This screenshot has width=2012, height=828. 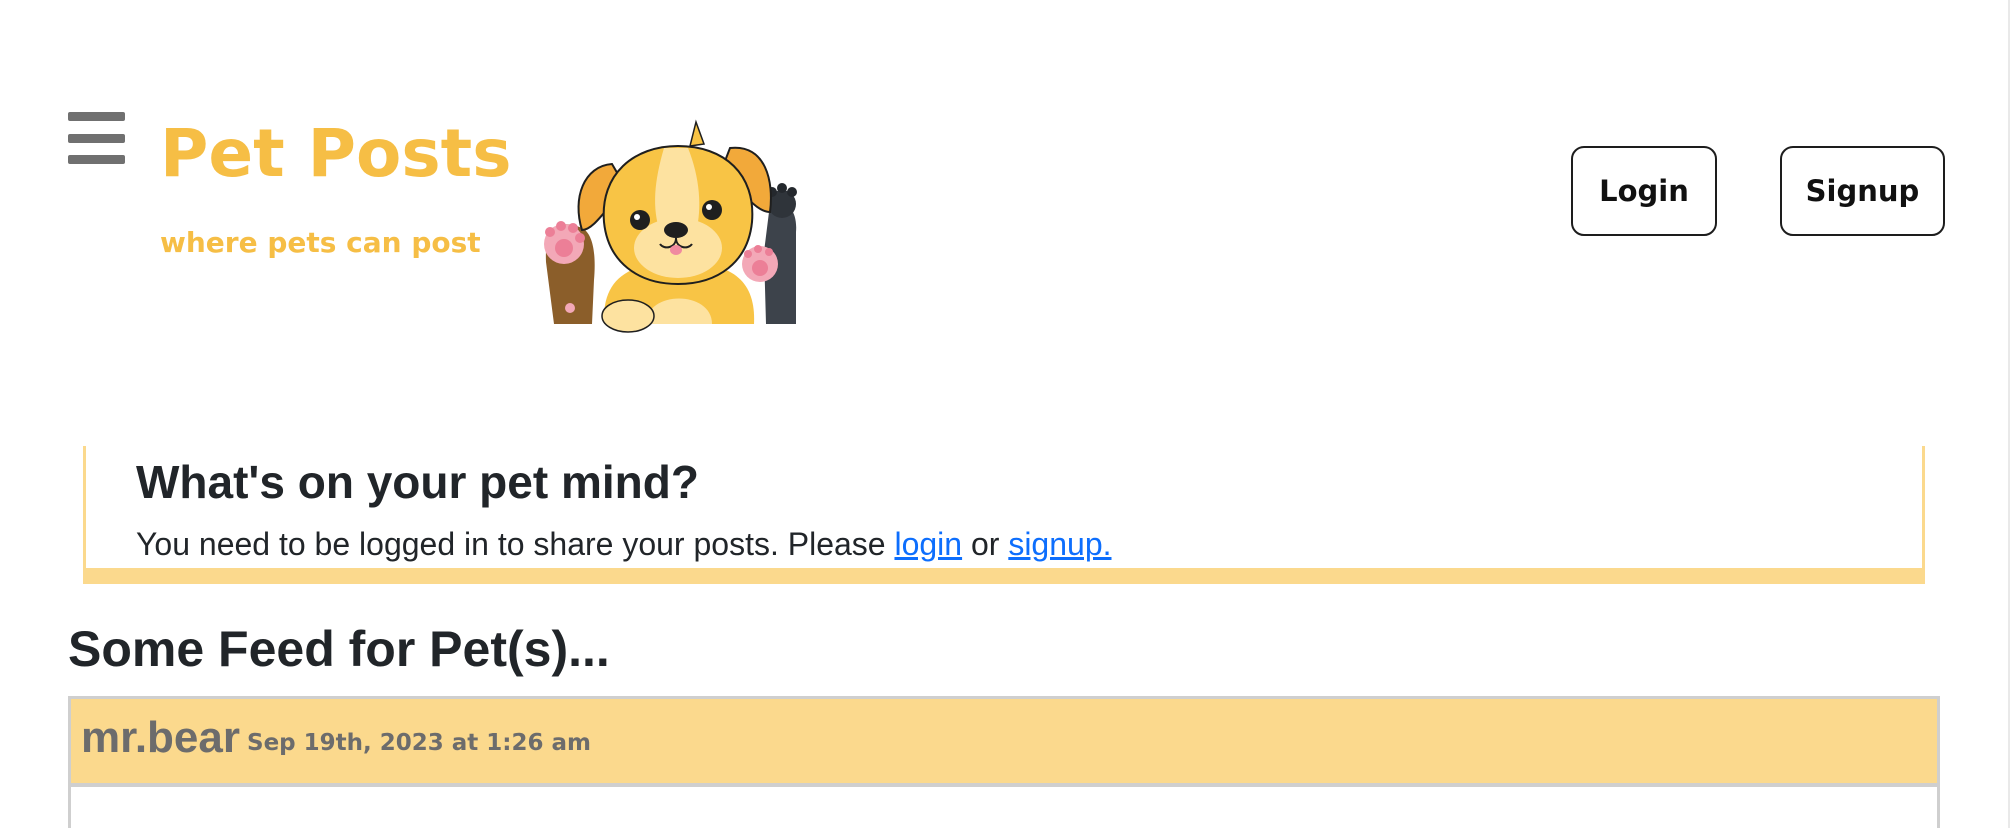 I want to click on signup-link: signup., so click(x=1059, y=544).